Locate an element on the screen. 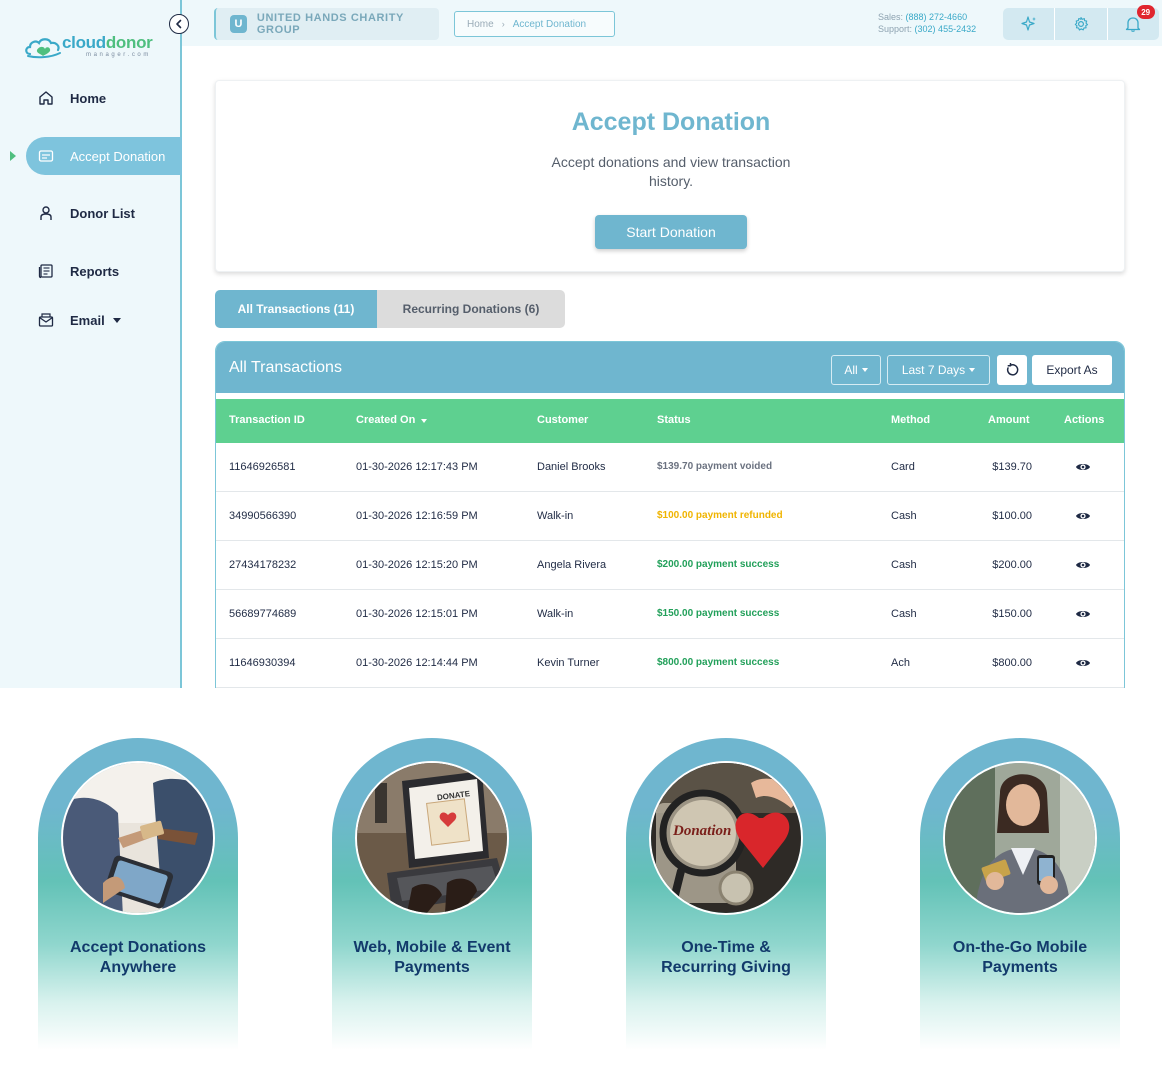 This screenshot has width=1162, height=1084. cell-status: $100.00 payment refunded is located at coordinates (720, 515).